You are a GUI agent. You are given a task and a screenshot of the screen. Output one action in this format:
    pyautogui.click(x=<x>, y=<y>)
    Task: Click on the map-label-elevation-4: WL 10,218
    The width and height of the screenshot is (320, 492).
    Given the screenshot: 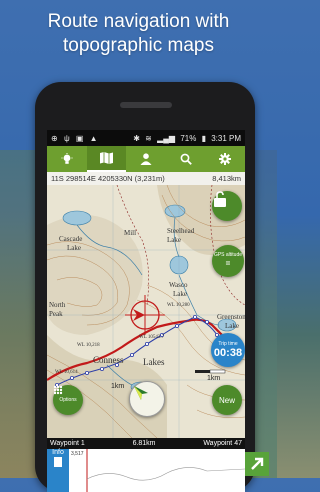 What is the action you would take?
    pyautogui.click(x=88, y=345)
    